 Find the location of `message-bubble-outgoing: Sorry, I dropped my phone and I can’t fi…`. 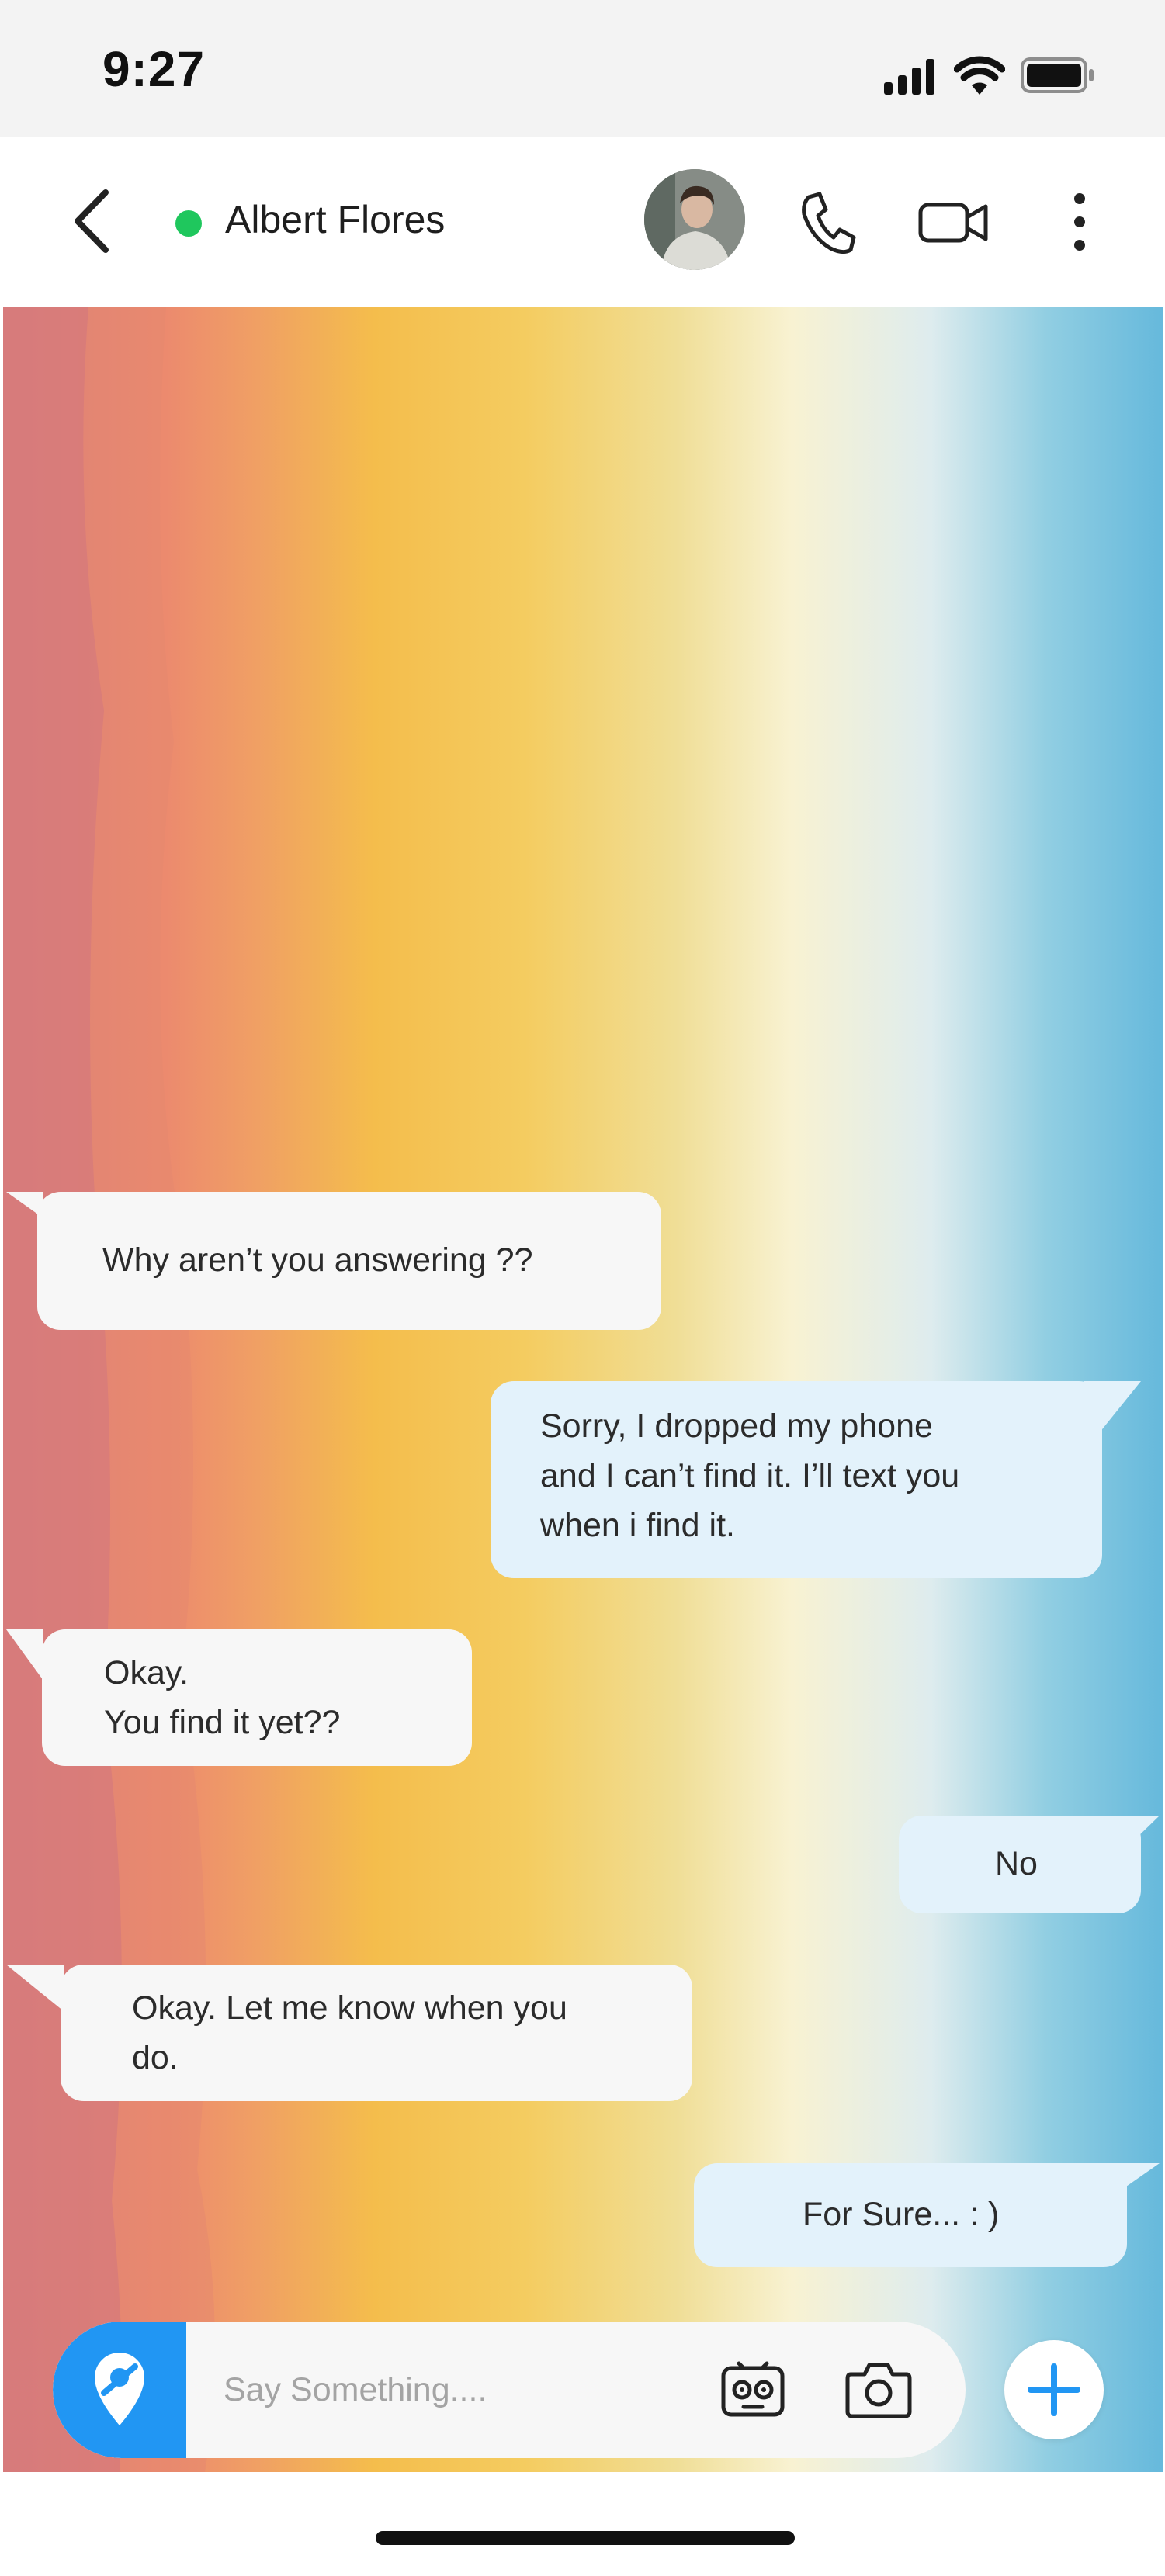

message-bubble-outgoing: Sorry, I dropped my phone and I can’t fi… is located at coordinates (796, 1479).